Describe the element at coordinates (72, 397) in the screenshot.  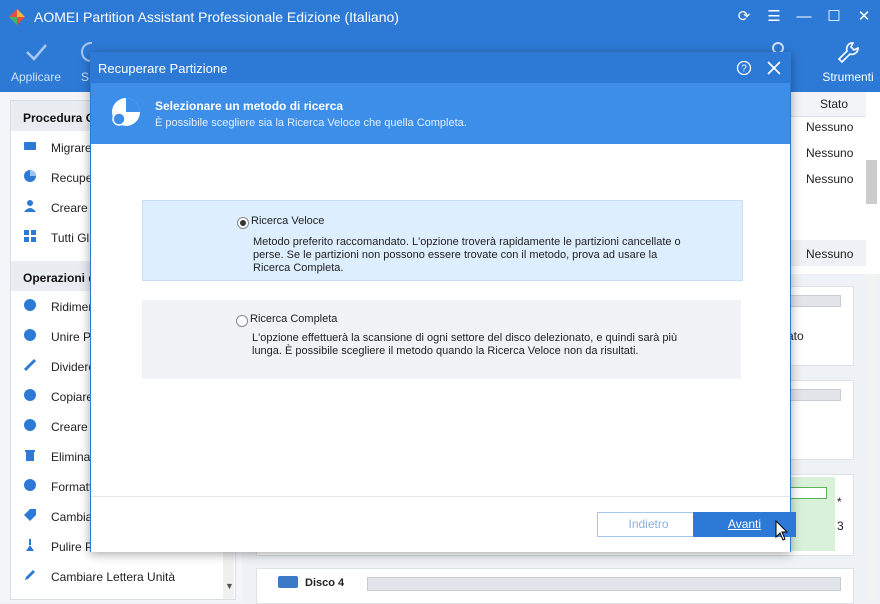
I see `sidebar-item-label: Copiare` at that location.